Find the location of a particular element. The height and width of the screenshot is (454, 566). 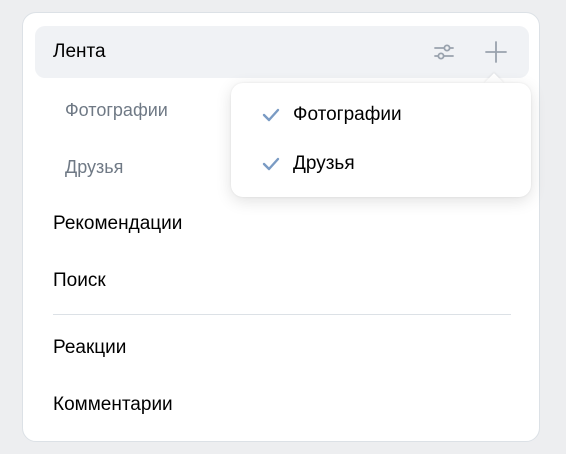

filter-dropdown: Фотографии Друзья is located at coordinates (381, 140).